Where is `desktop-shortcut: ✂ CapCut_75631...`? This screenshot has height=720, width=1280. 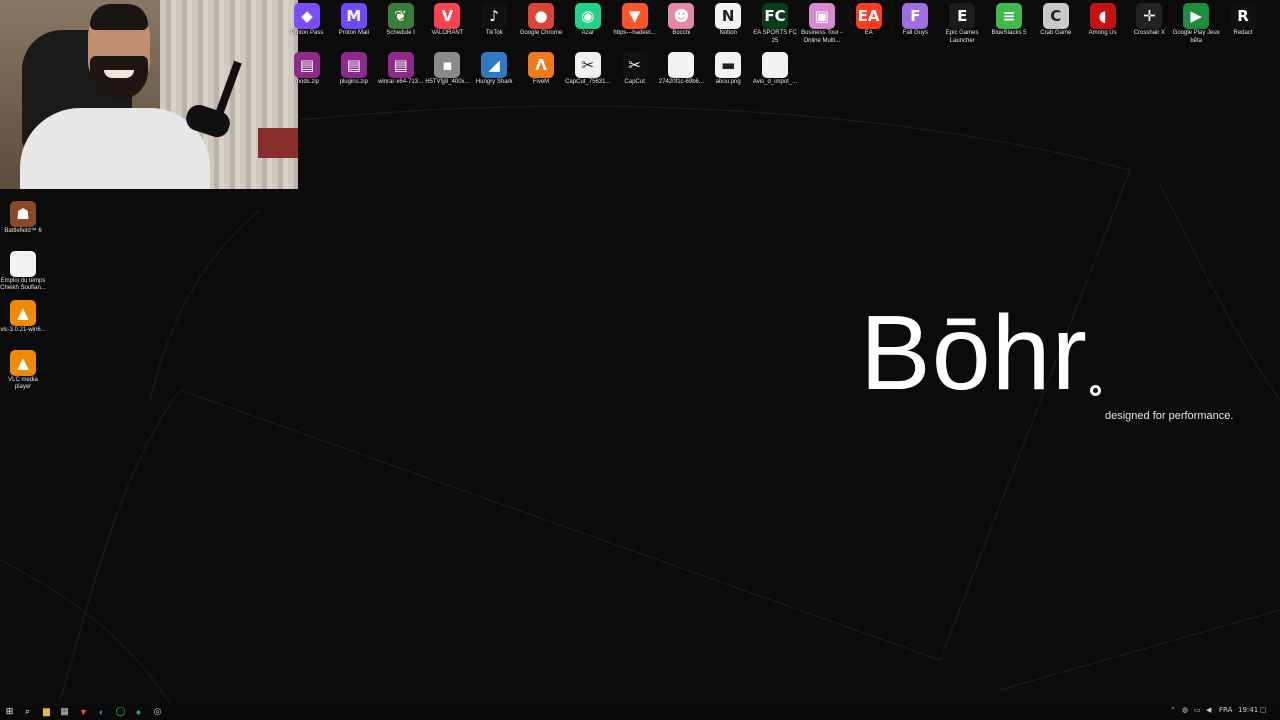
desktop-shortcut: ✂ CapCut_75631... is located at coordinates (588, 69).